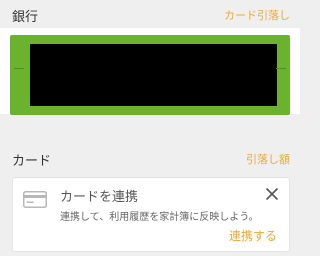  What do you see at coordinates (257, 15) in the screenshot?
I see `card-debit-link: カード引落し` at bounding box center [257, 15].